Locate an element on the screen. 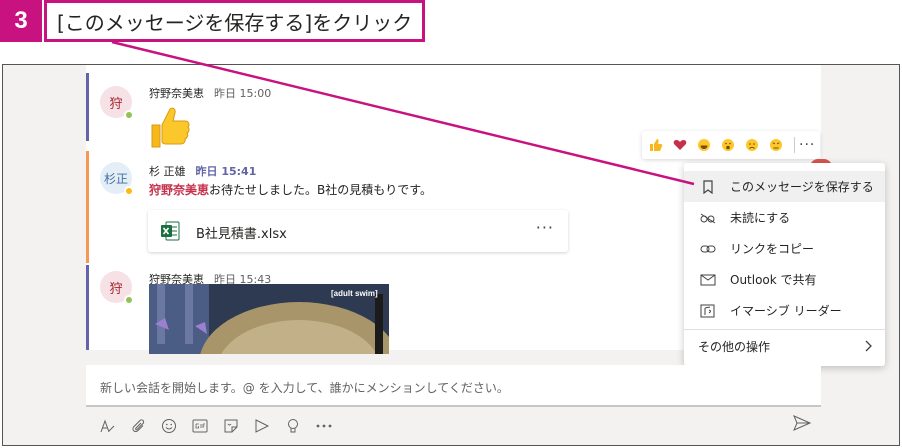  avatar-initials: 杉正 is located at coordinates (115, 178).